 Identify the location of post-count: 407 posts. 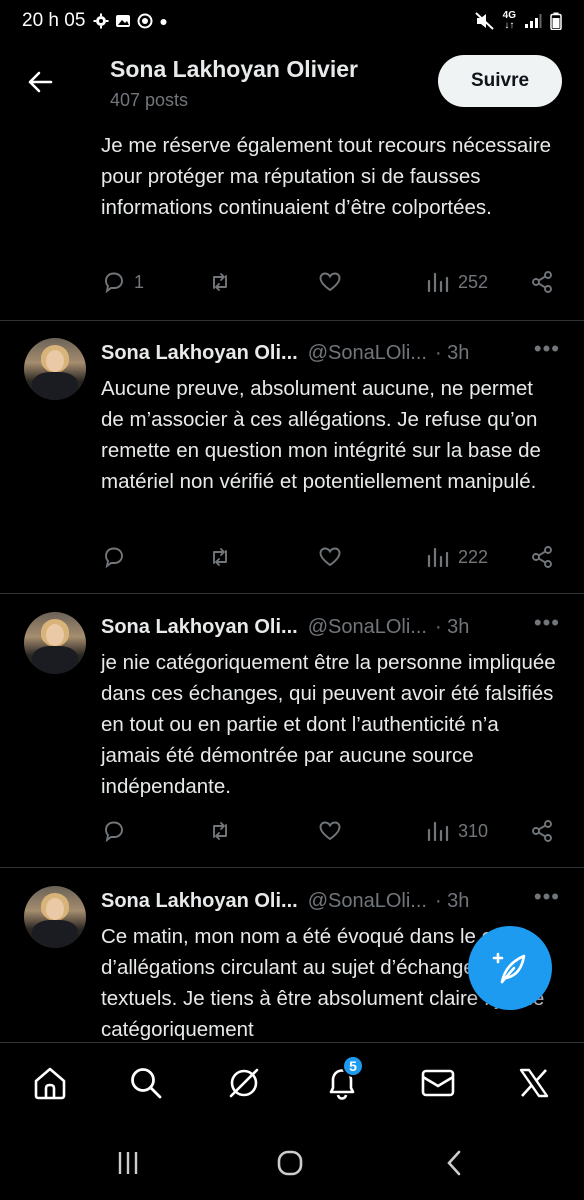
(149, 100).